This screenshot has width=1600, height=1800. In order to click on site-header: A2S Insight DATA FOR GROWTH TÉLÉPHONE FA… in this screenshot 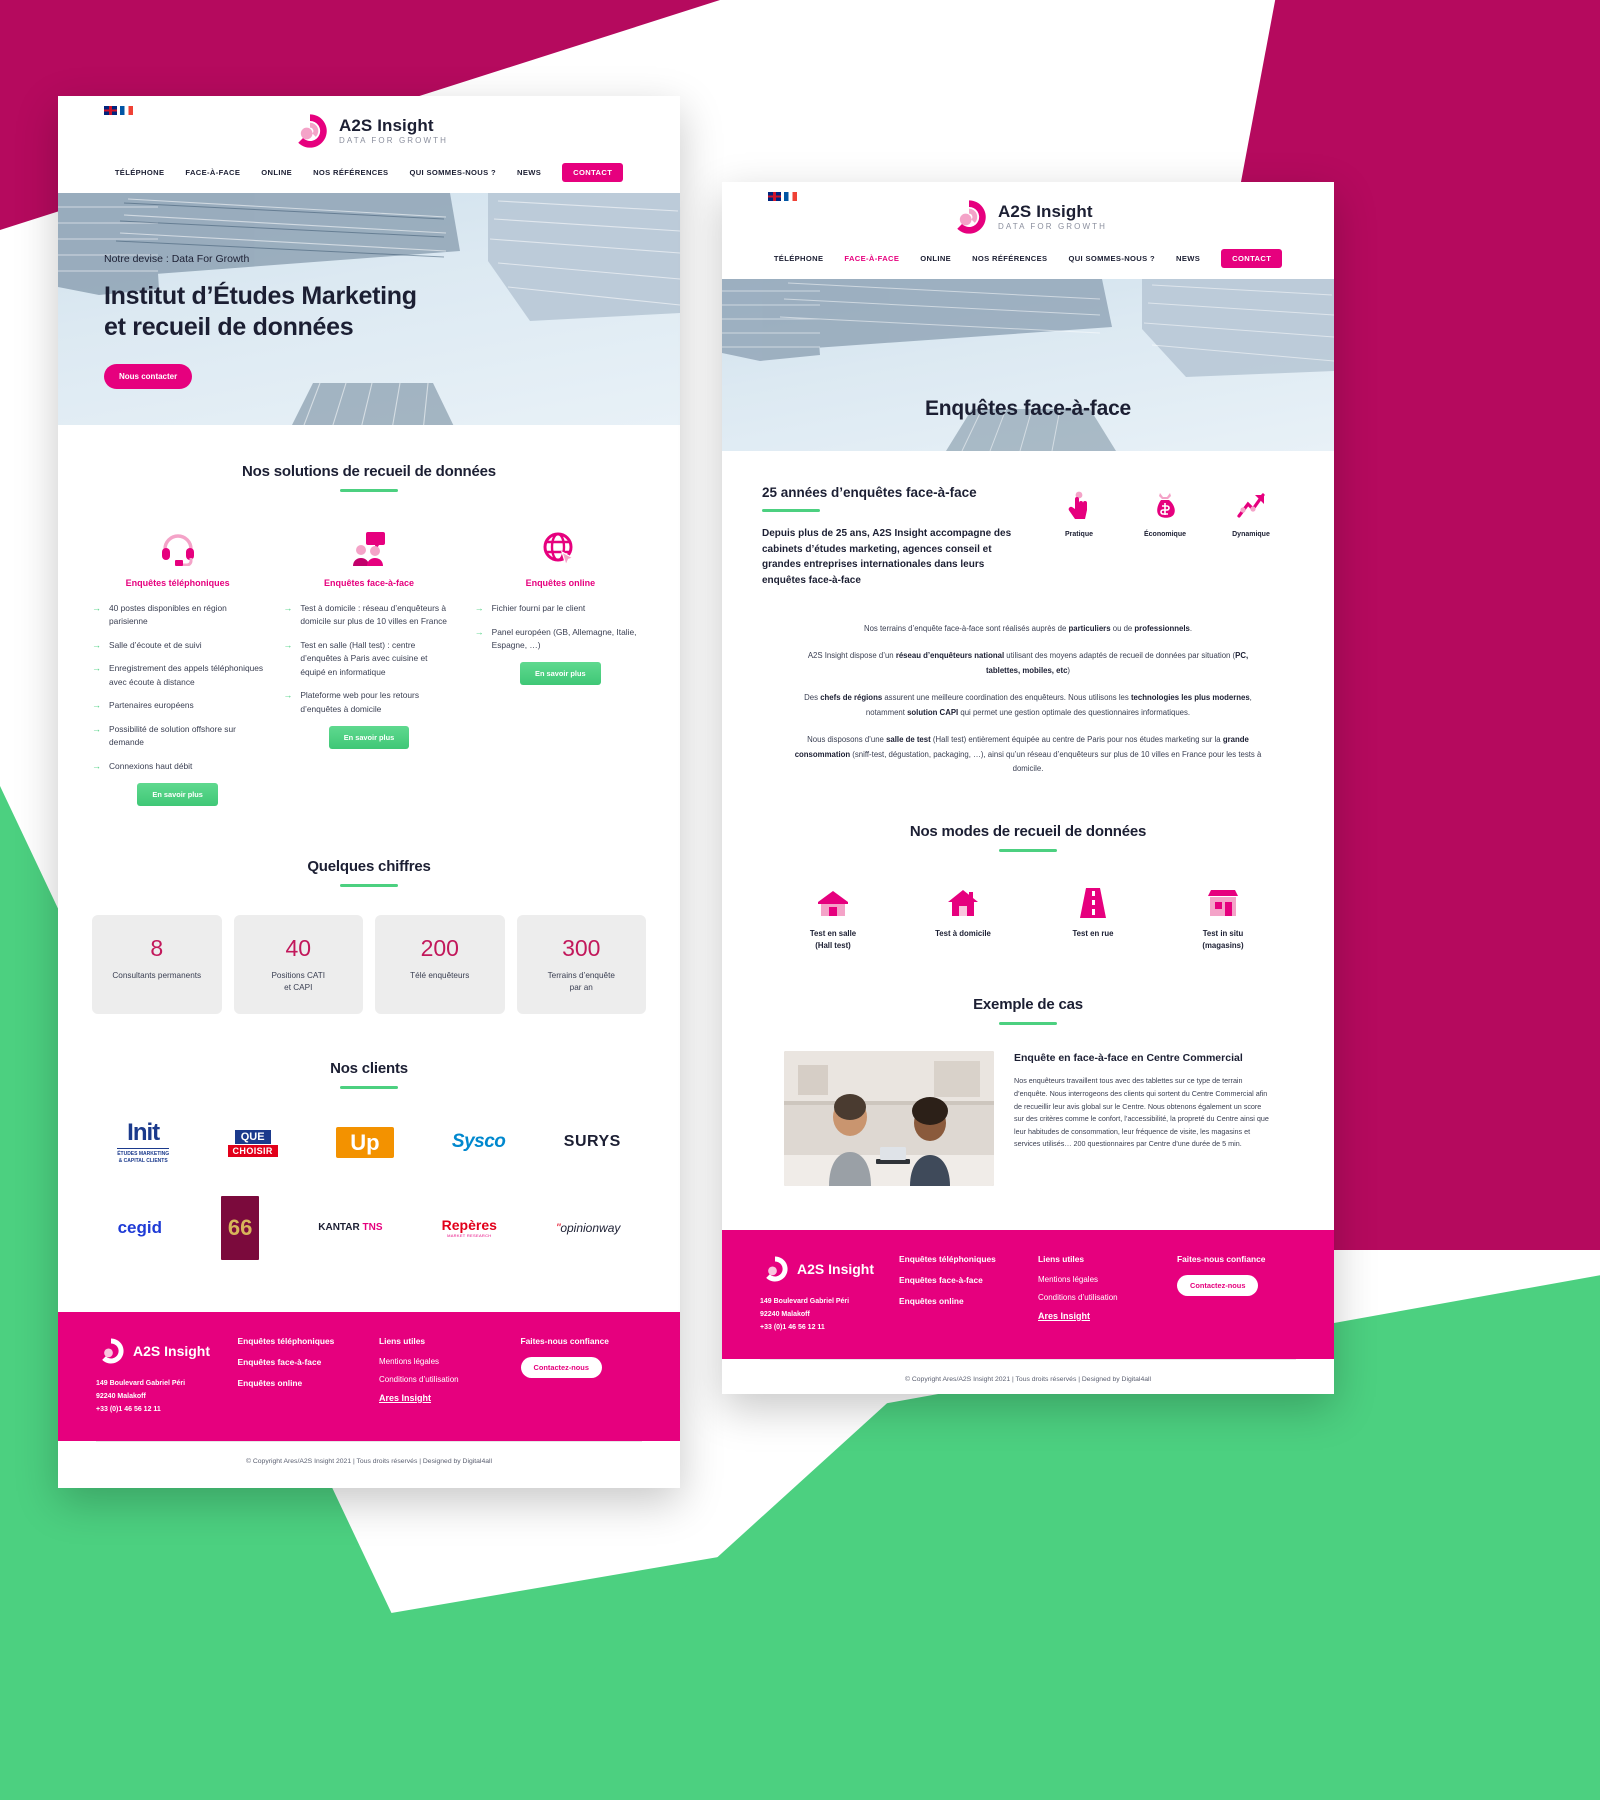, I will do `click(1028, 230)`.